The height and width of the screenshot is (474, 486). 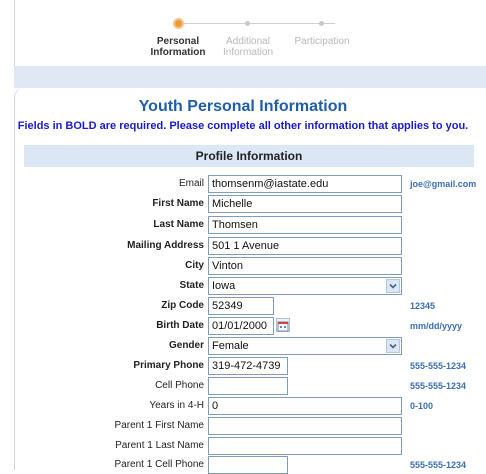 What do you see at coordinates (436, 326) in the screenshot?
I see `birth-date-hint: mm/dd/yyyy` at bounding box center [436, 326].